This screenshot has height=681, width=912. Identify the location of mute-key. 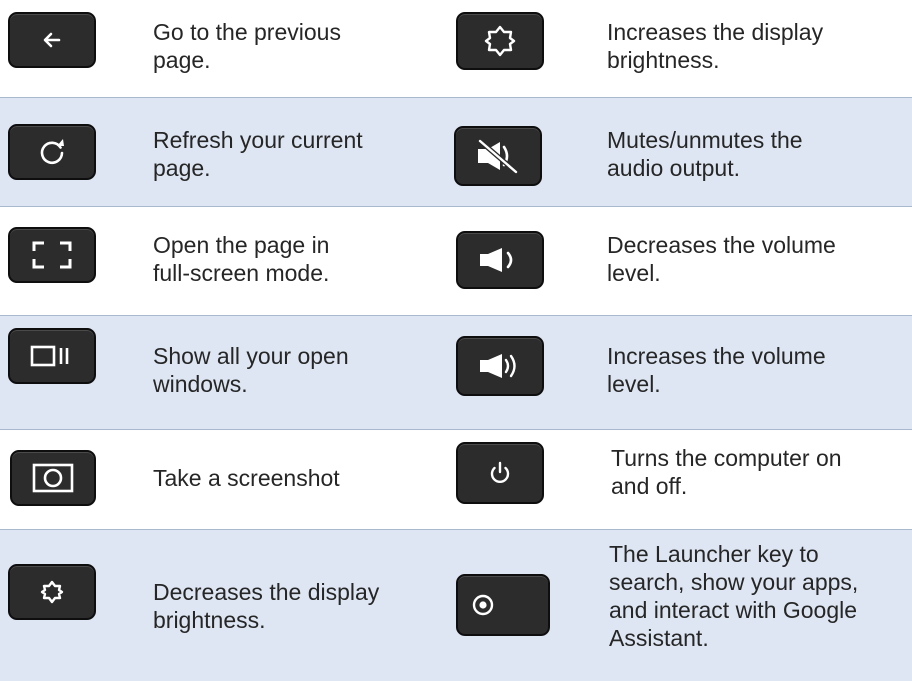
(498, 156).